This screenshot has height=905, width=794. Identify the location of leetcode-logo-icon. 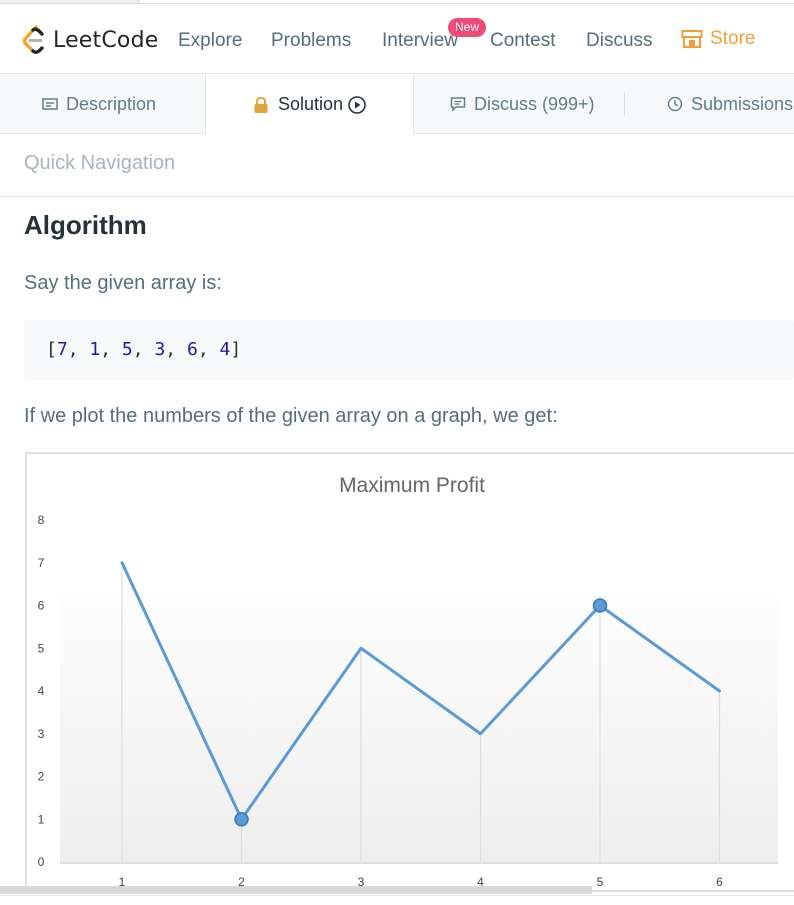
(33, 39).